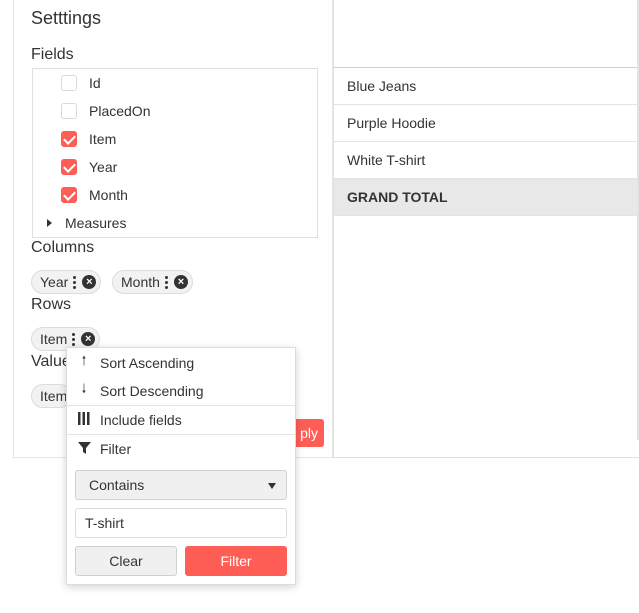  Describe the element at coordinates (486, 197) in the screenshot. I see `grand-total-row: GRAND TOTAL` at that location.